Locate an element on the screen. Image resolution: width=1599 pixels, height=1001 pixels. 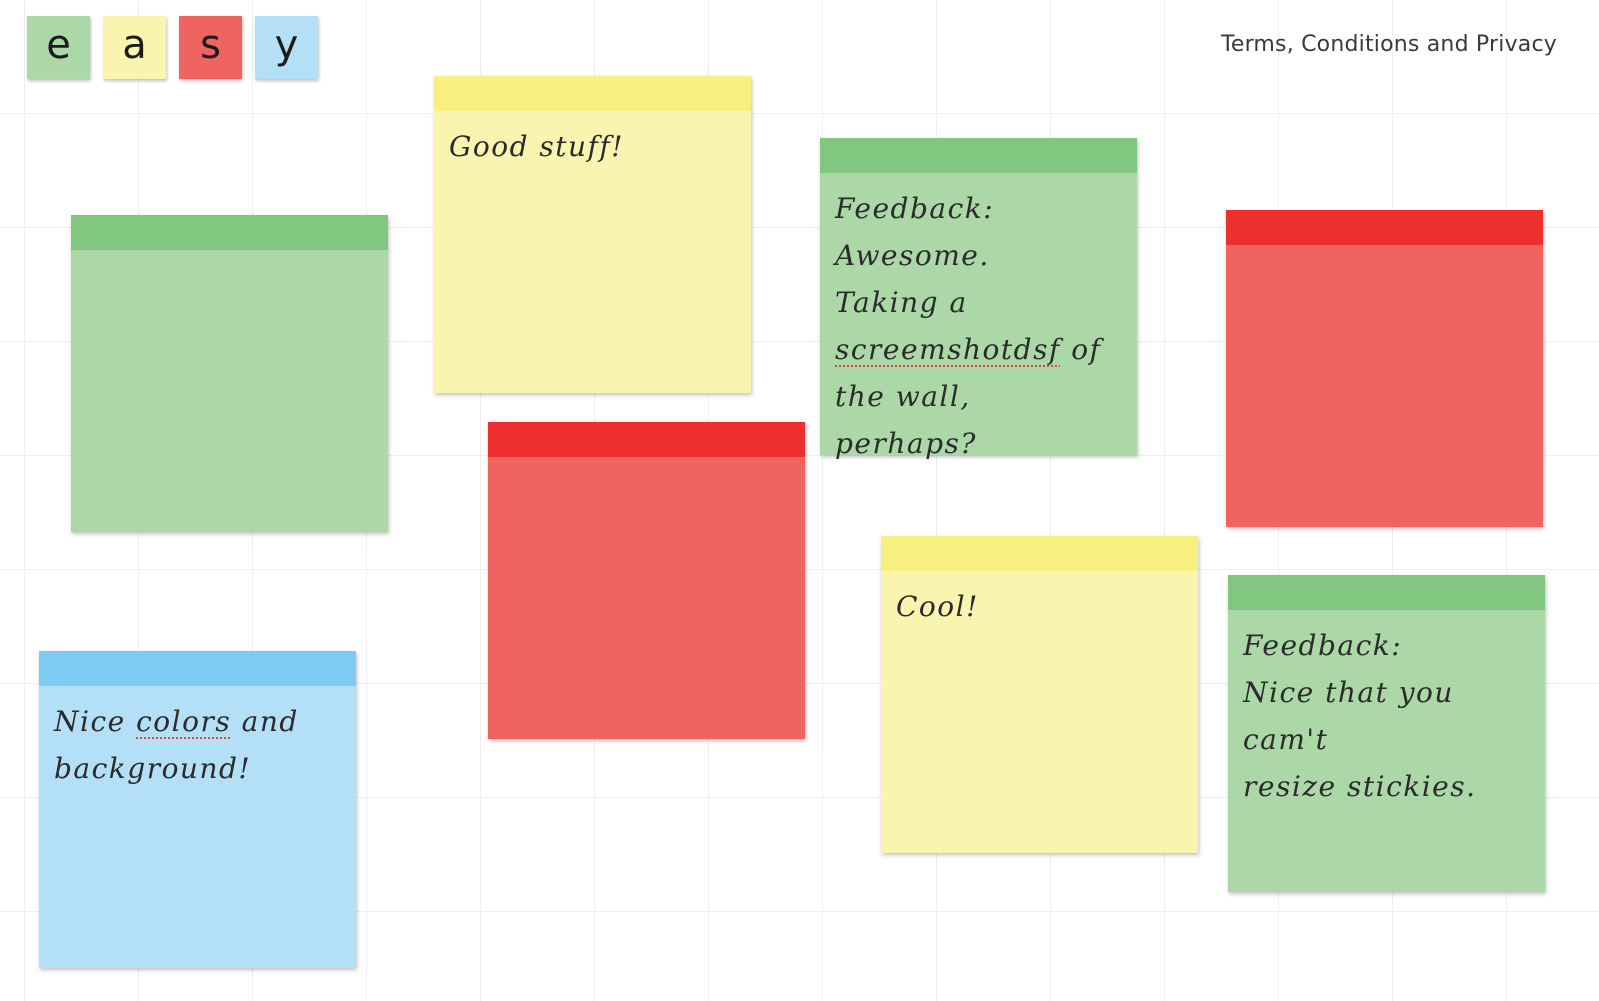
sticky-word: background! is located at coordinates (153, 768).